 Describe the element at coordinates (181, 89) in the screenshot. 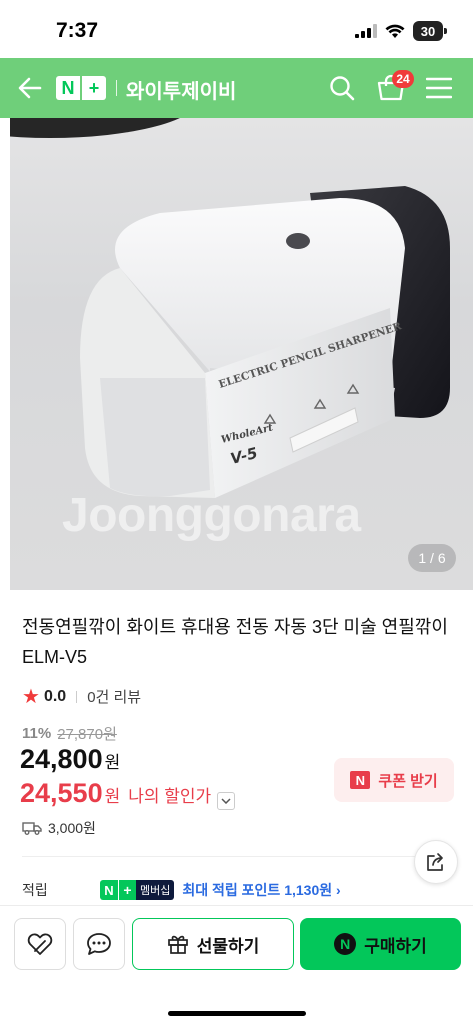

I see `store-name: 와이투제이비` at that location.